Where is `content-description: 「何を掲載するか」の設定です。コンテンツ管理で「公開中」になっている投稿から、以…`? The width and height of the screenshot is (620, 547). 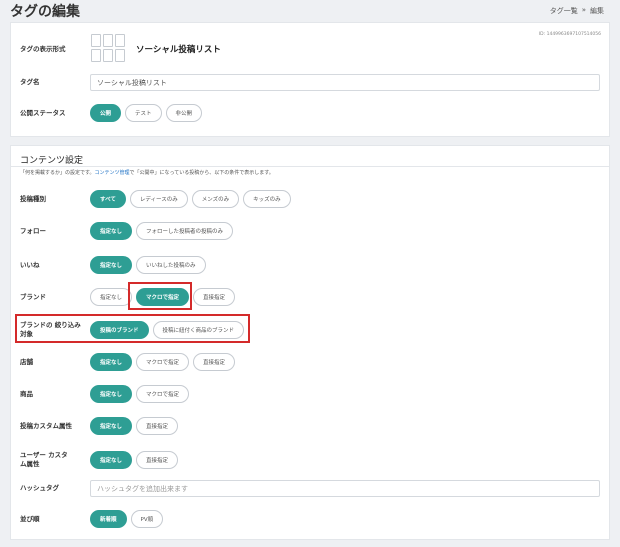
content-description: 「何を掲載するか」の設定です。コンテンツ管理で「公開中」になっている投稿から、以… is located at coordinates (147, 173).